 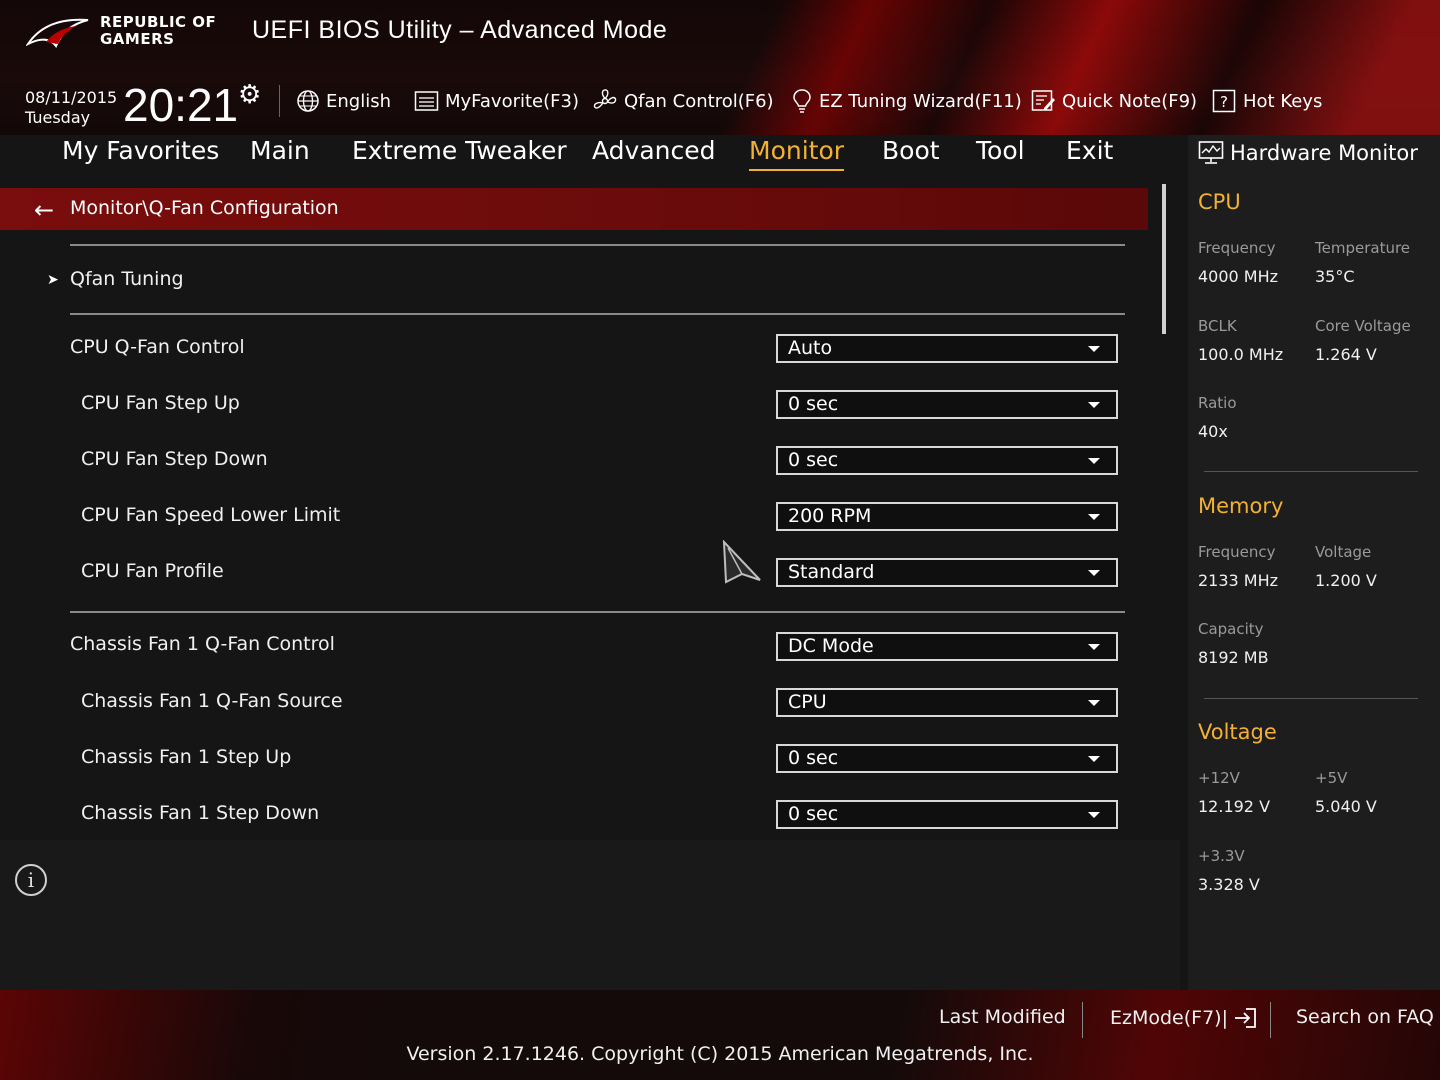 I want to click on v5-value: 5.040 V, so click(x=1346, y=806).